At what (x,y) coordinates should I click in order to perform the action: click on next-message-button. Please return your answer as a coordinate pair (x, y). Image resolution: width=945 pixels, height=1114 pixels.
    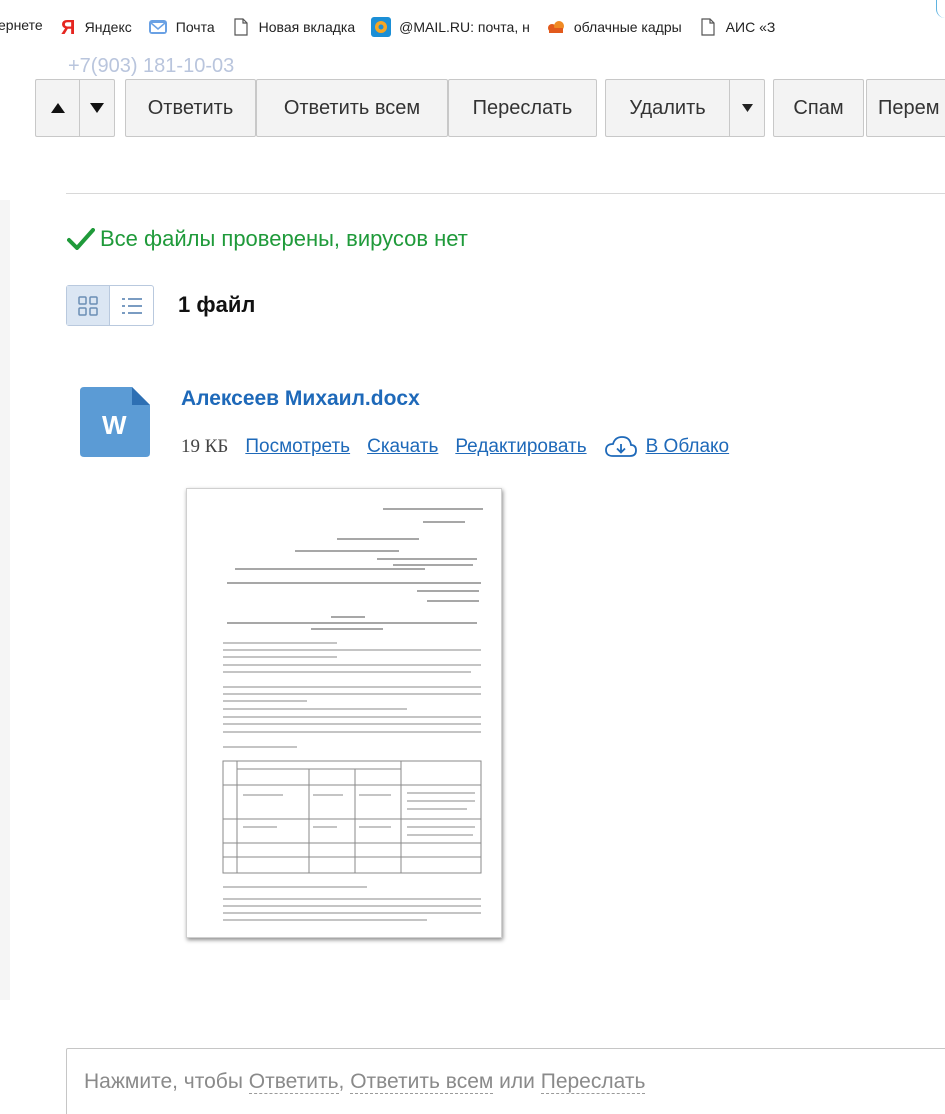
    Looking at the image, I should click on (97, 108).